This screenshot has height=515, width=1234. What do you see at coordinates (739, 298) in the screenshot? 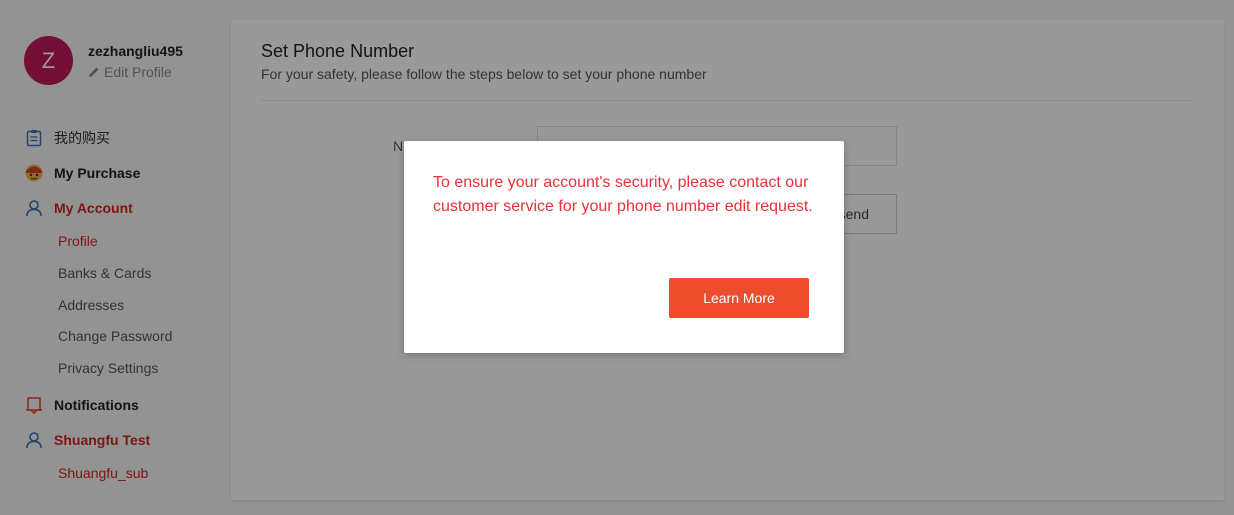
I see `learn-more-button: Learn More` at bounding box center [739, 298].